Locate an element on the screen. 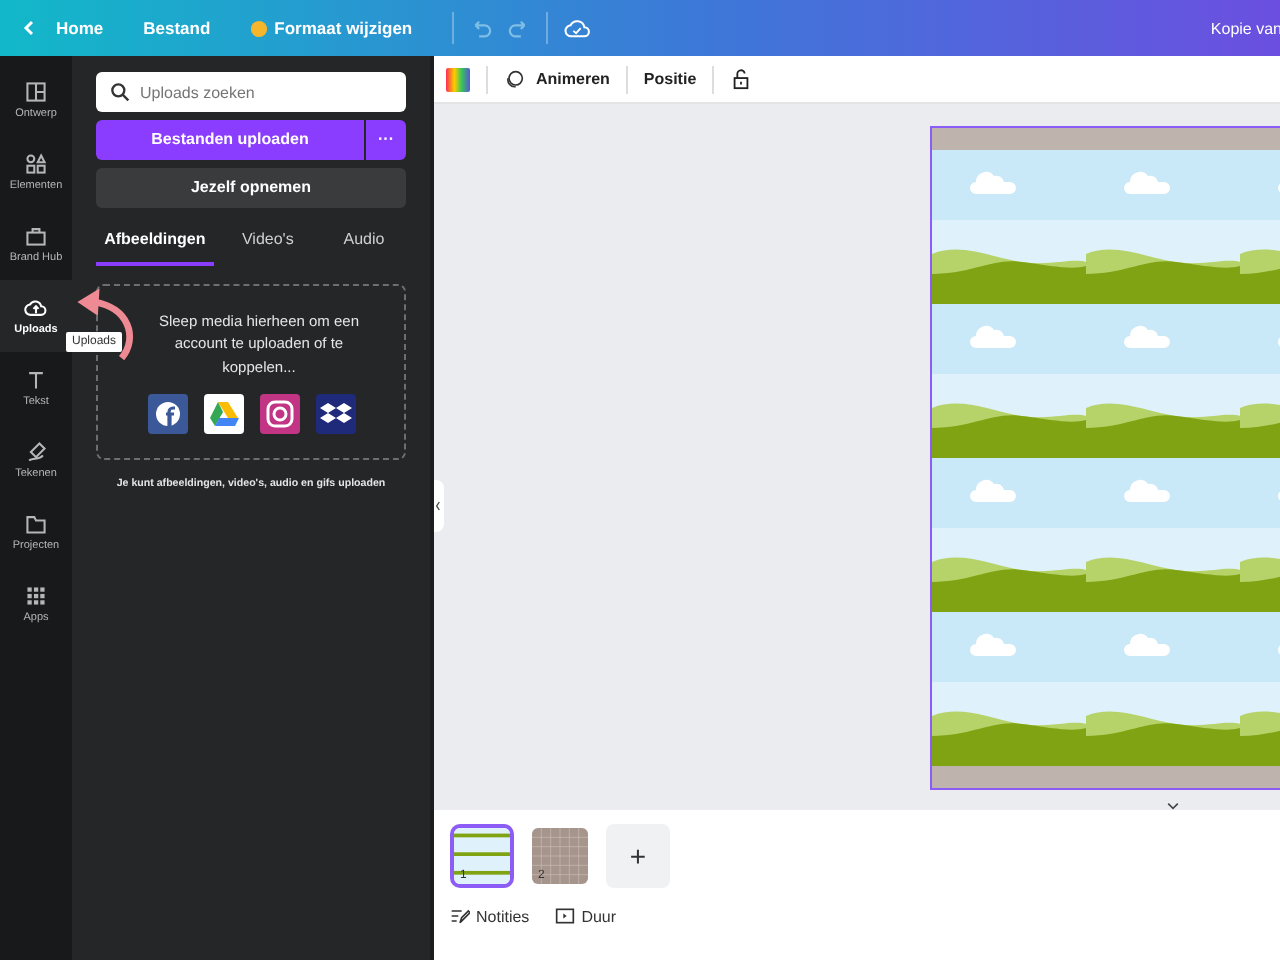  position-button: Positie is located at coordinates (670, 79).